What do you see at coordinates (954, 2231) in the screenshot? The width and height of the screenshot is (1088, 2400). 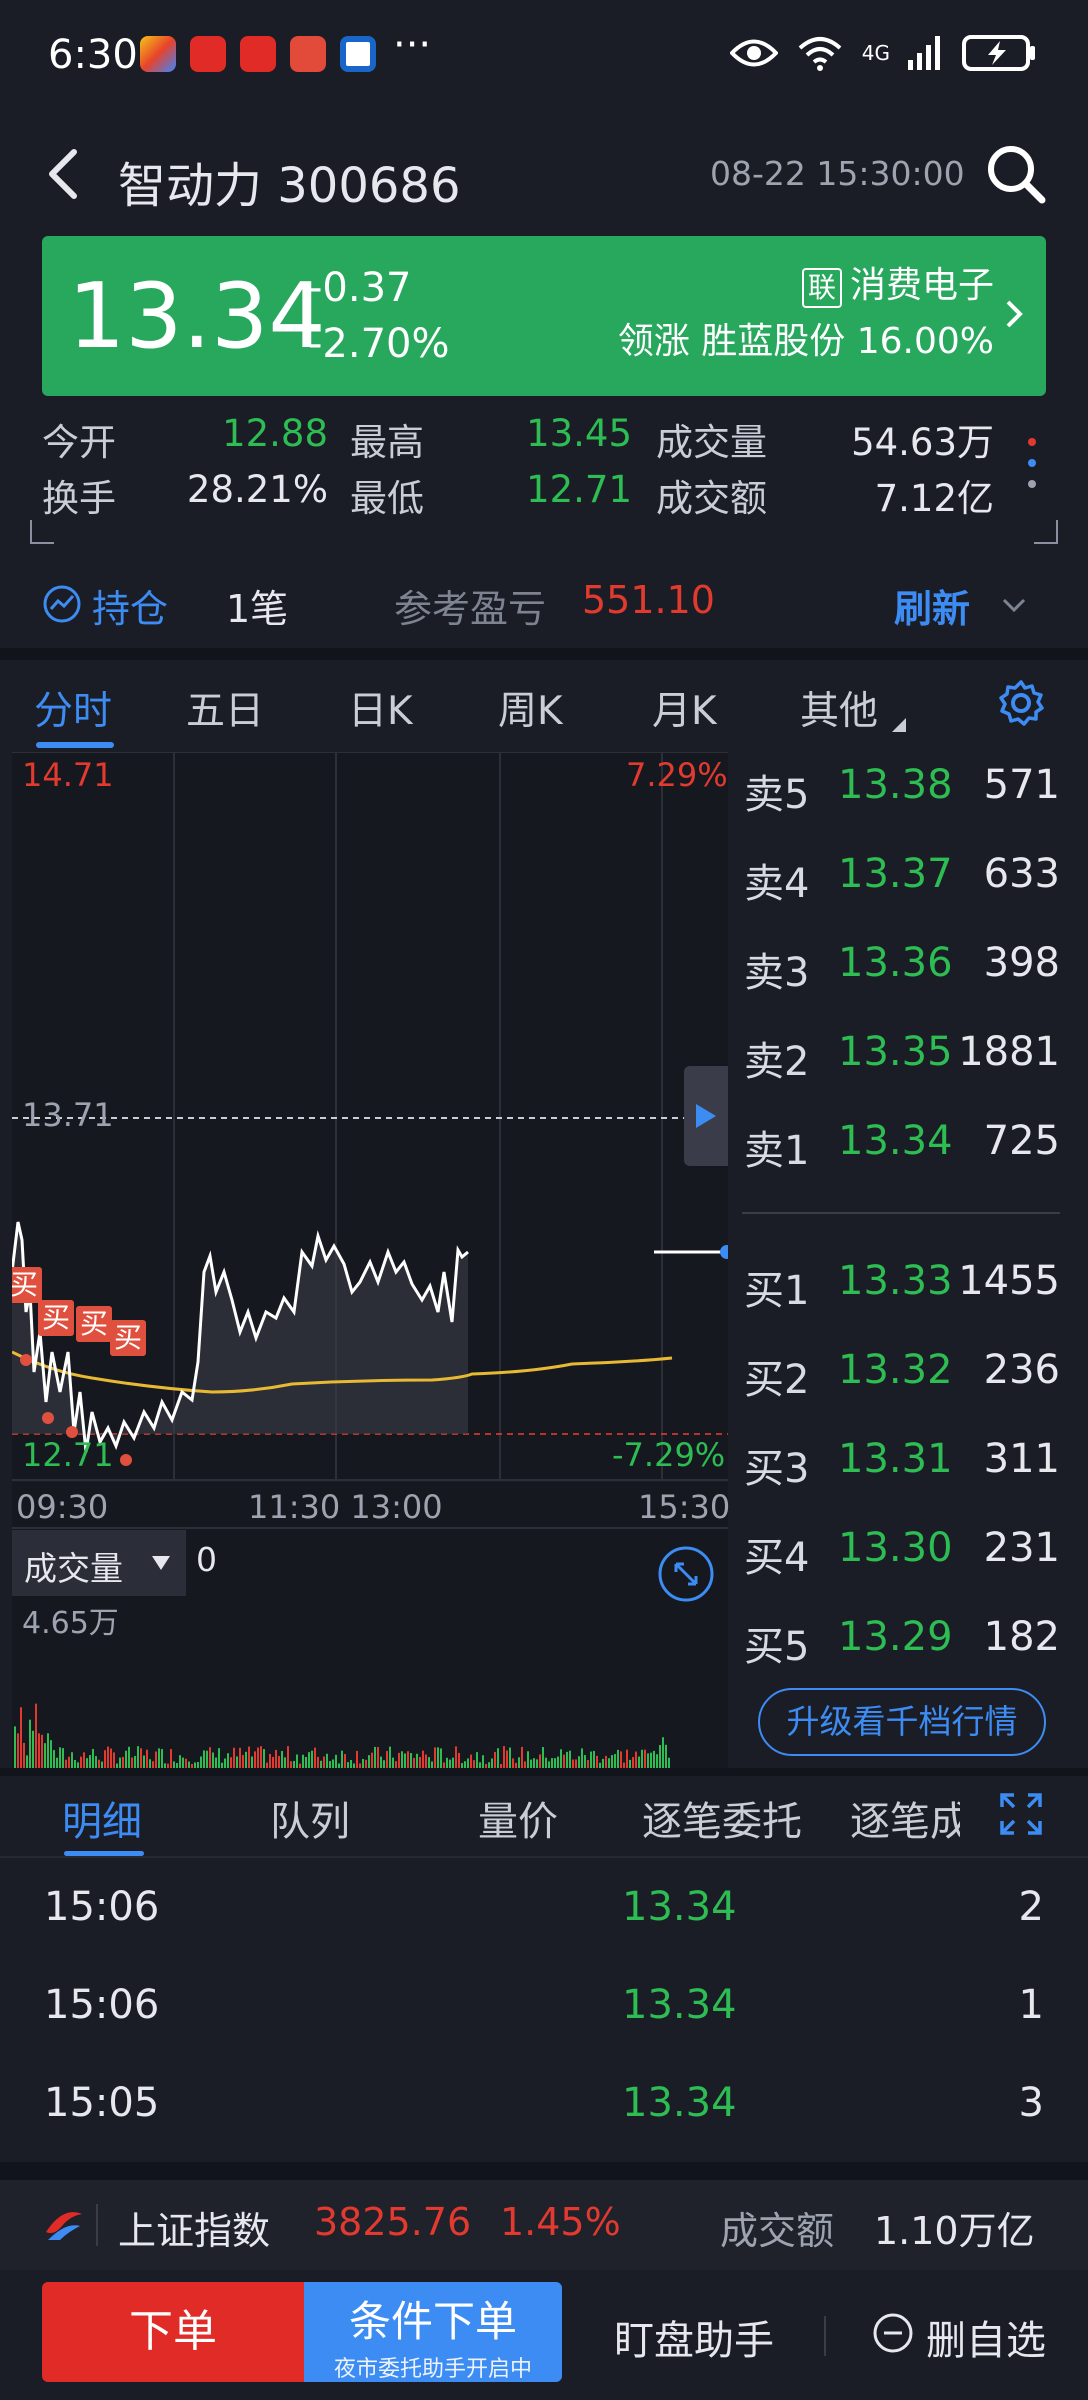 I see `index-amount: 1.10万亿` at bounding box center [954, 2231].